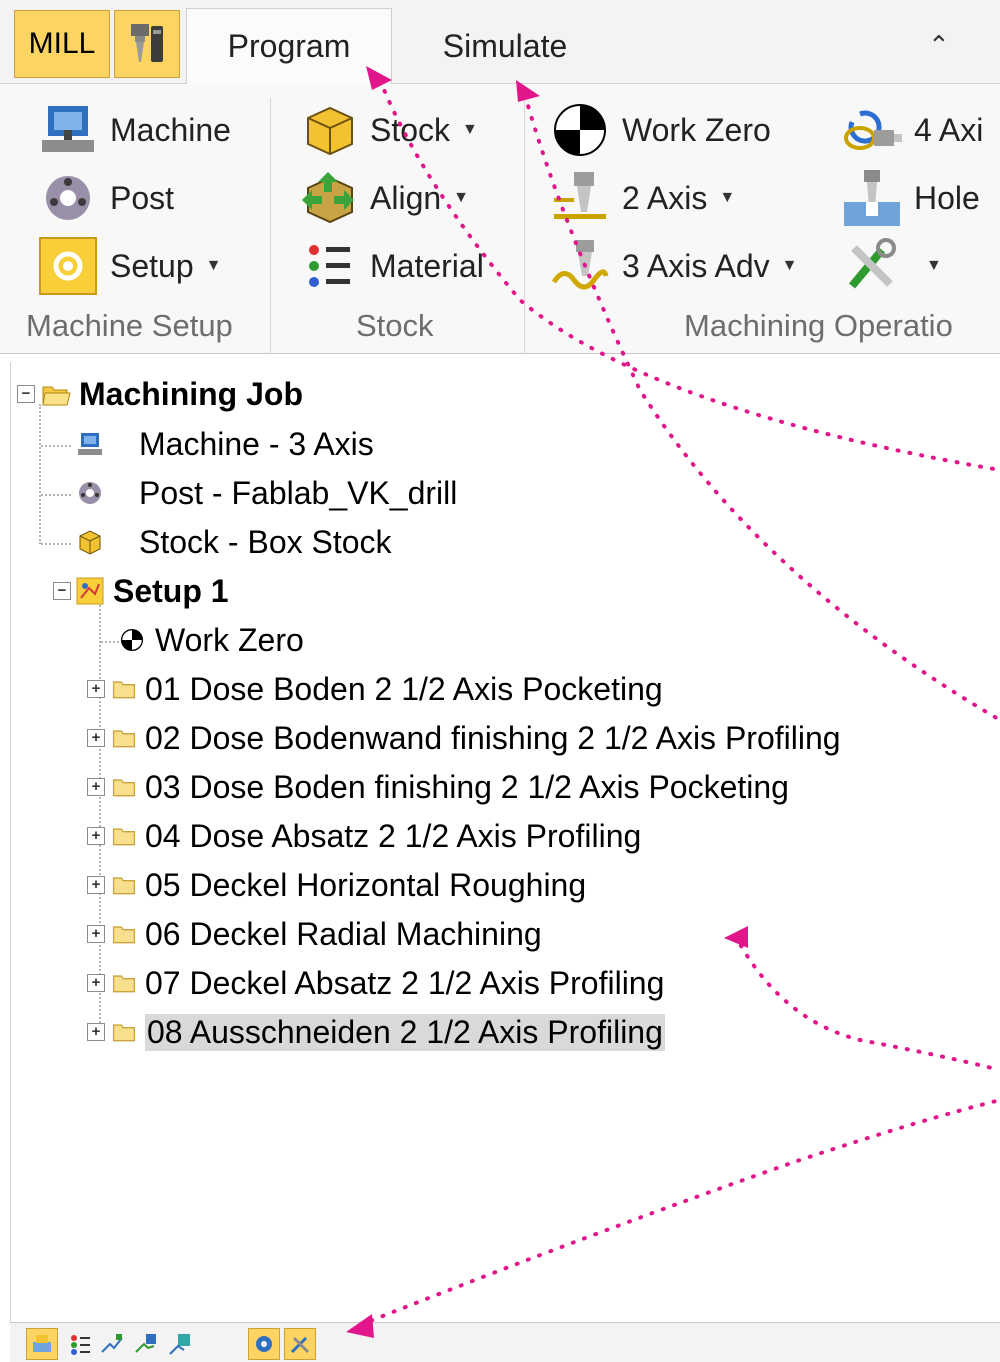  I want to click on tools-dropdown-icon: ▼, so click(934, 266).